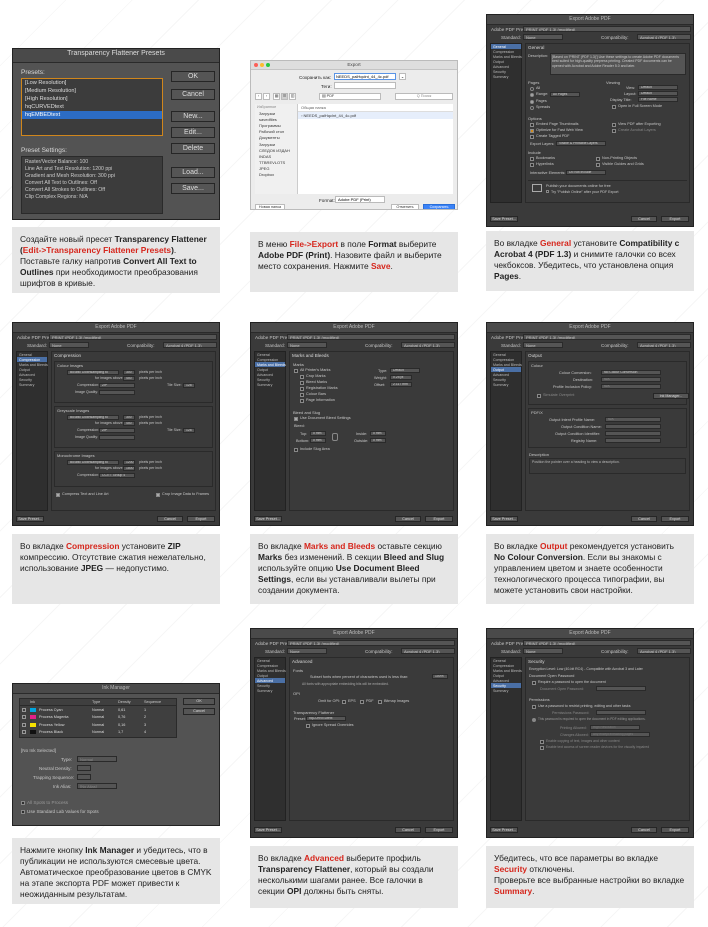 The width and height of the screenshot is (708, 927). What do you see at coordinates (534, 683) in the screenshot?
I see `require-open-checkbox` at bounding box center [534, 683].